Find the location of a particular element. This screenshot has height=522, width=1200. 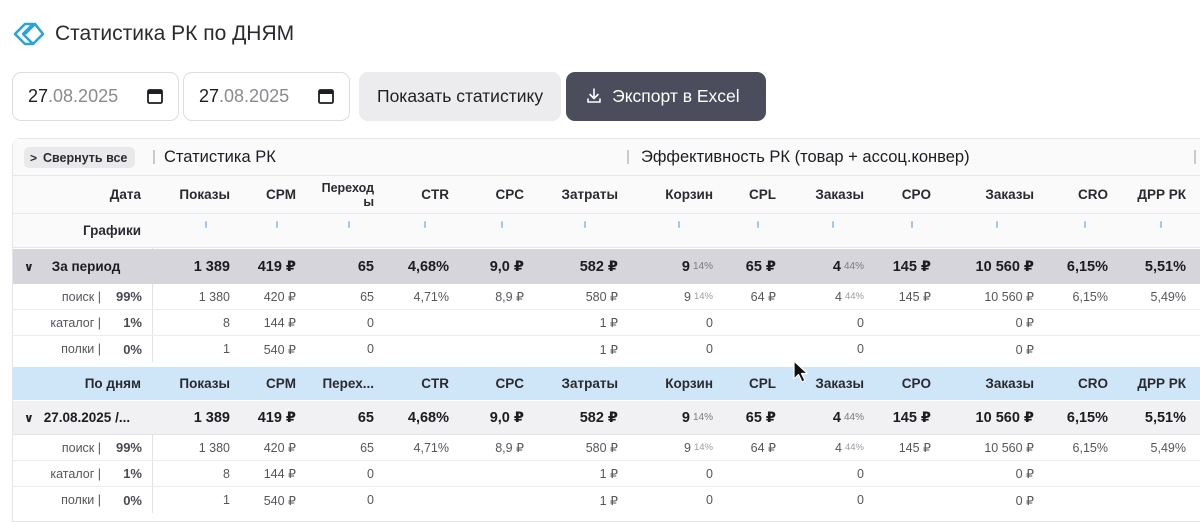

day-column-header-col-1: CPM is located at coordinates (266, 383).